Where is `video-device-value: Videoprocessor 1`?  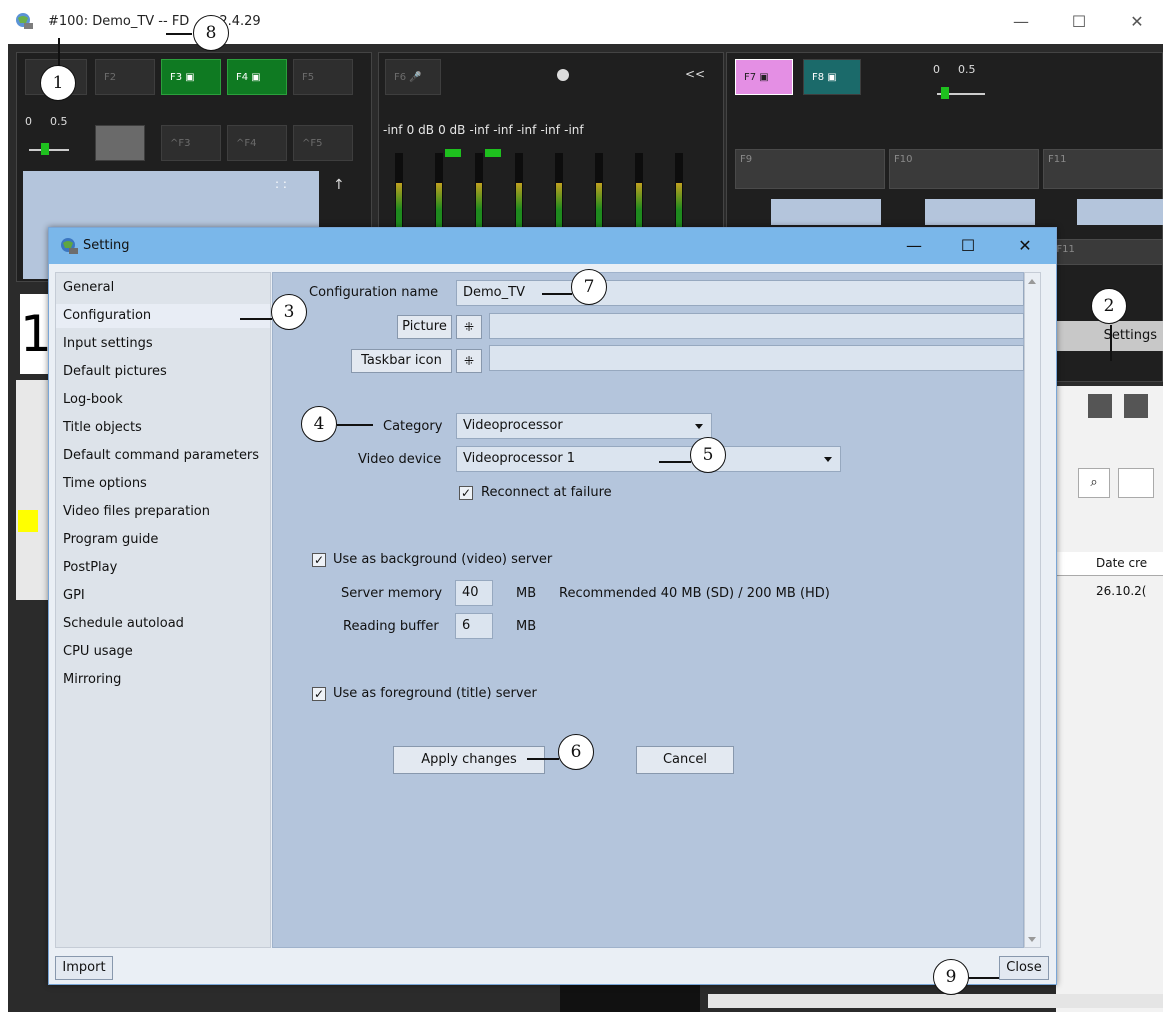
video-device-value: Videoprocessor 1 is located at coordinates (519, 458).